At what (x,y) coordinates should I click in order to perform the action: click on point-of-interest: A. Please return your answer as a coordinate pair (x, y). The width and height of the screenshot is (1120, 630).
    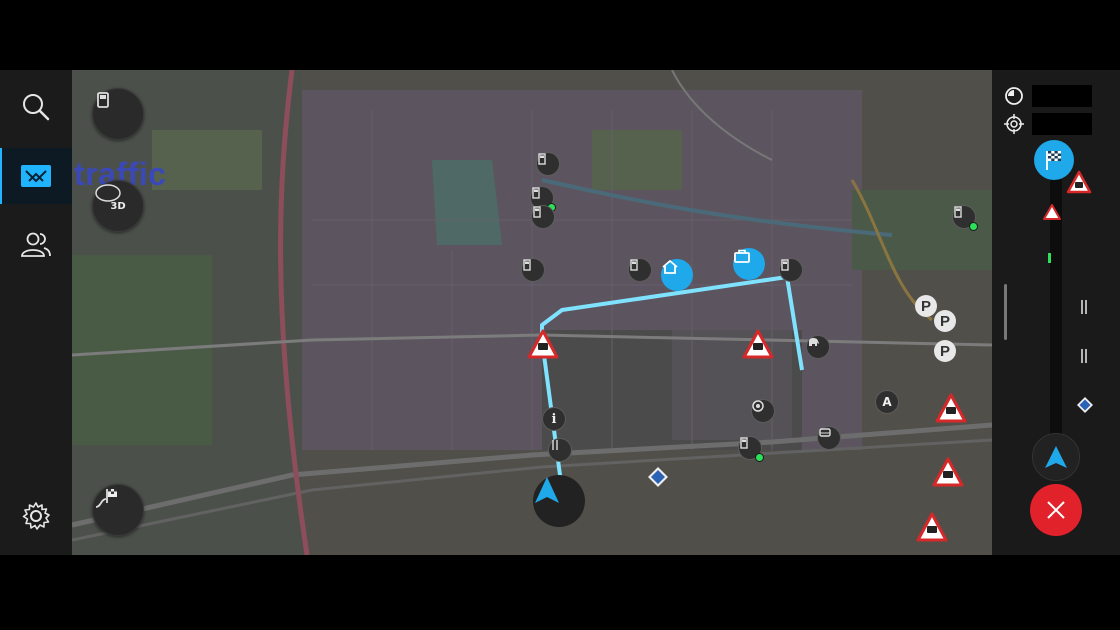
    Looking at the image, I should click on (887, 402).